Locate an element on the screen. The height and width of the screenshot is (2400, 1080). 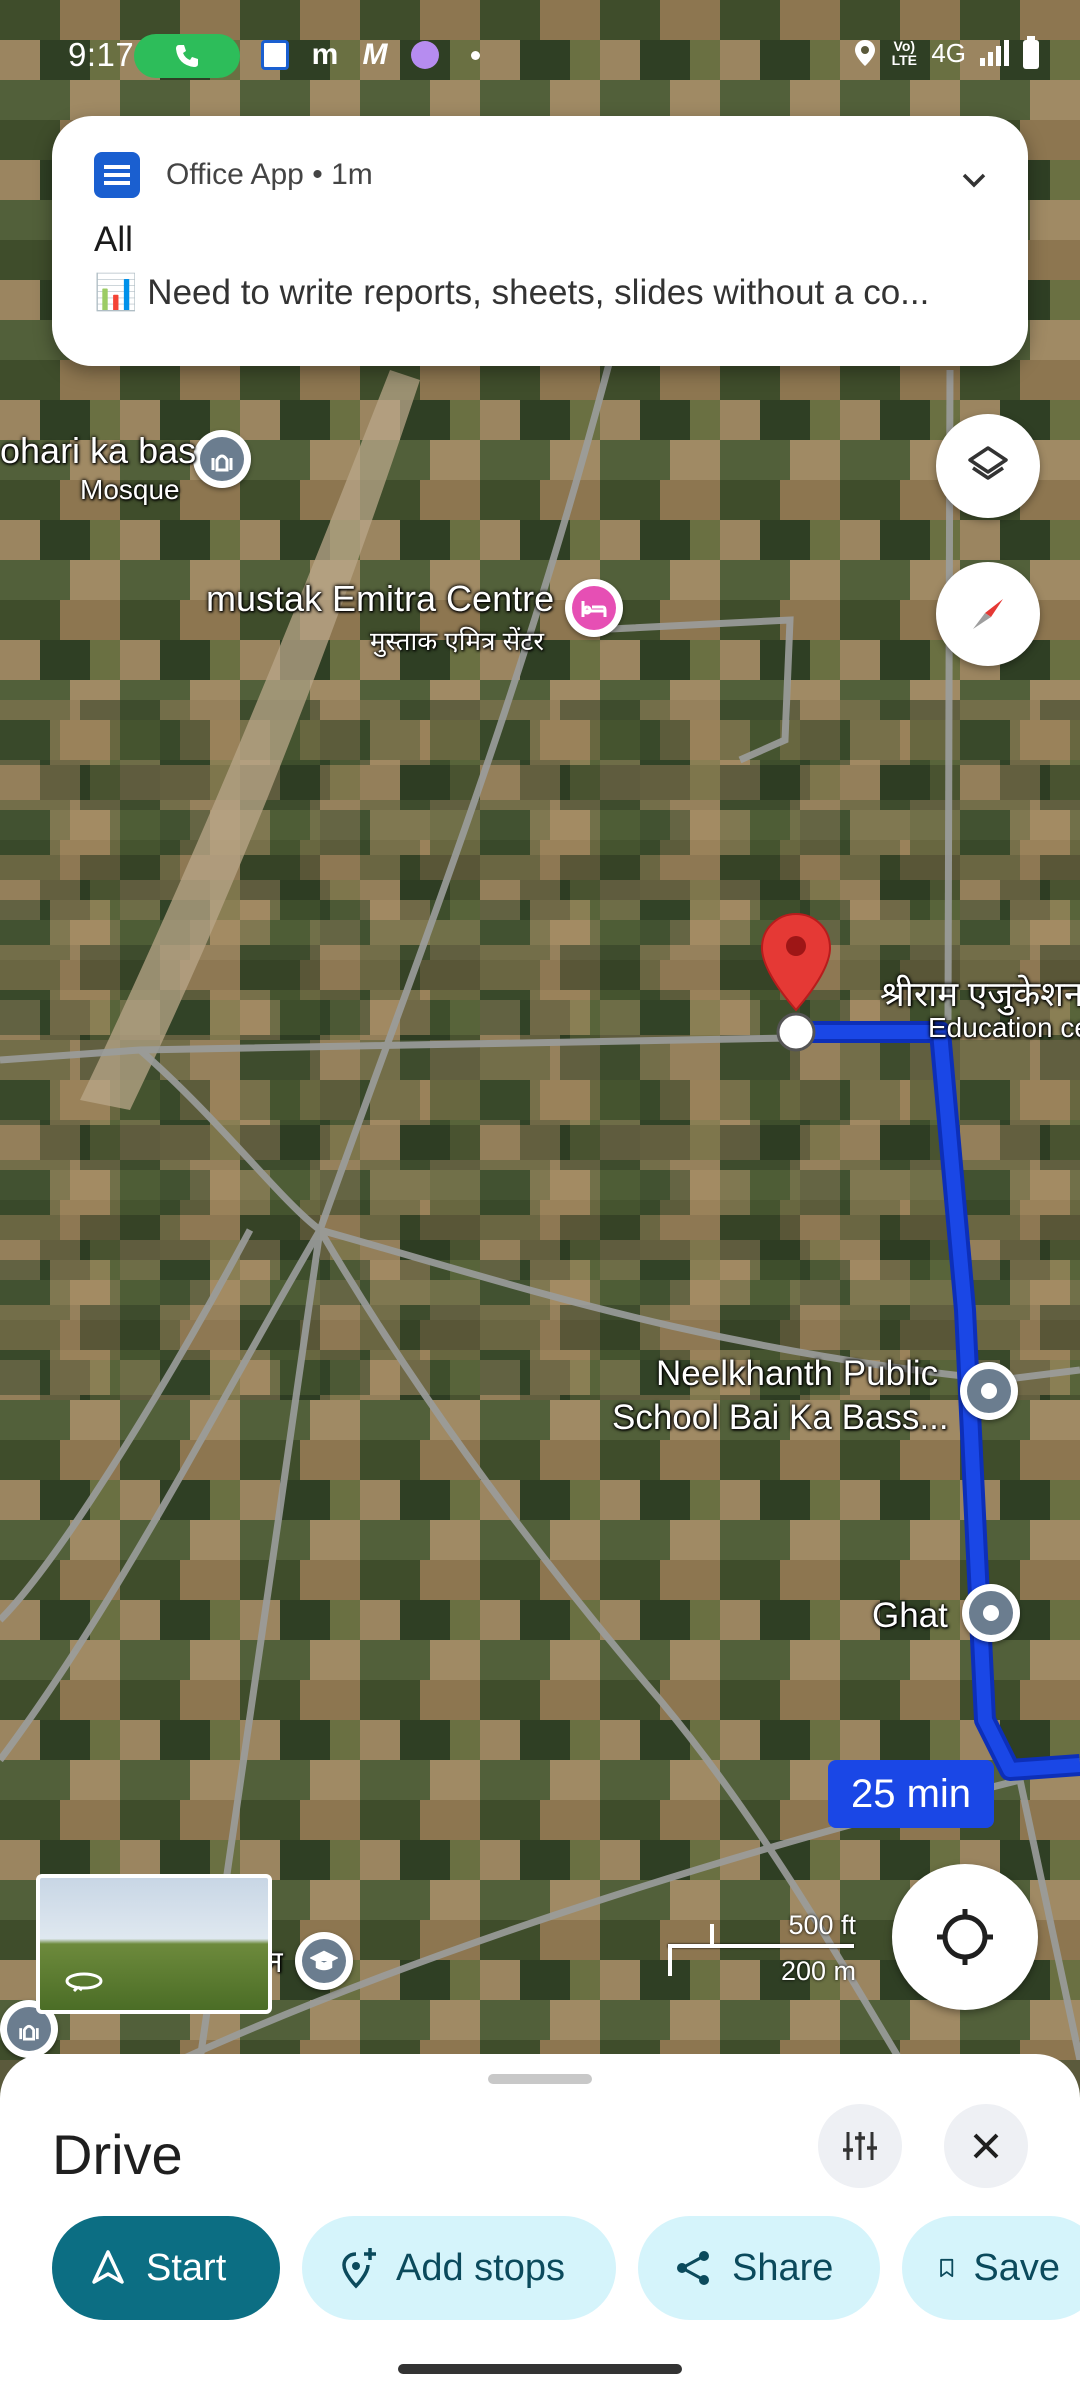
route-options-button is located at coordinates (860, 2146).